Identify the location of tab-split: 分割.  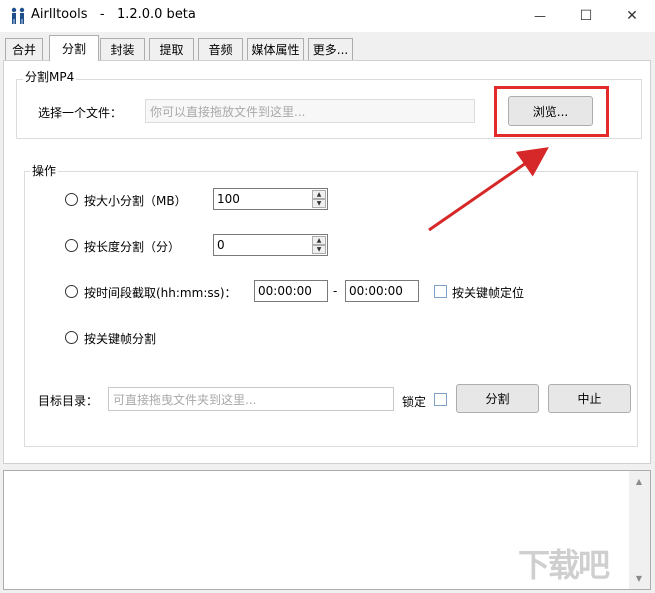
(74, 48).